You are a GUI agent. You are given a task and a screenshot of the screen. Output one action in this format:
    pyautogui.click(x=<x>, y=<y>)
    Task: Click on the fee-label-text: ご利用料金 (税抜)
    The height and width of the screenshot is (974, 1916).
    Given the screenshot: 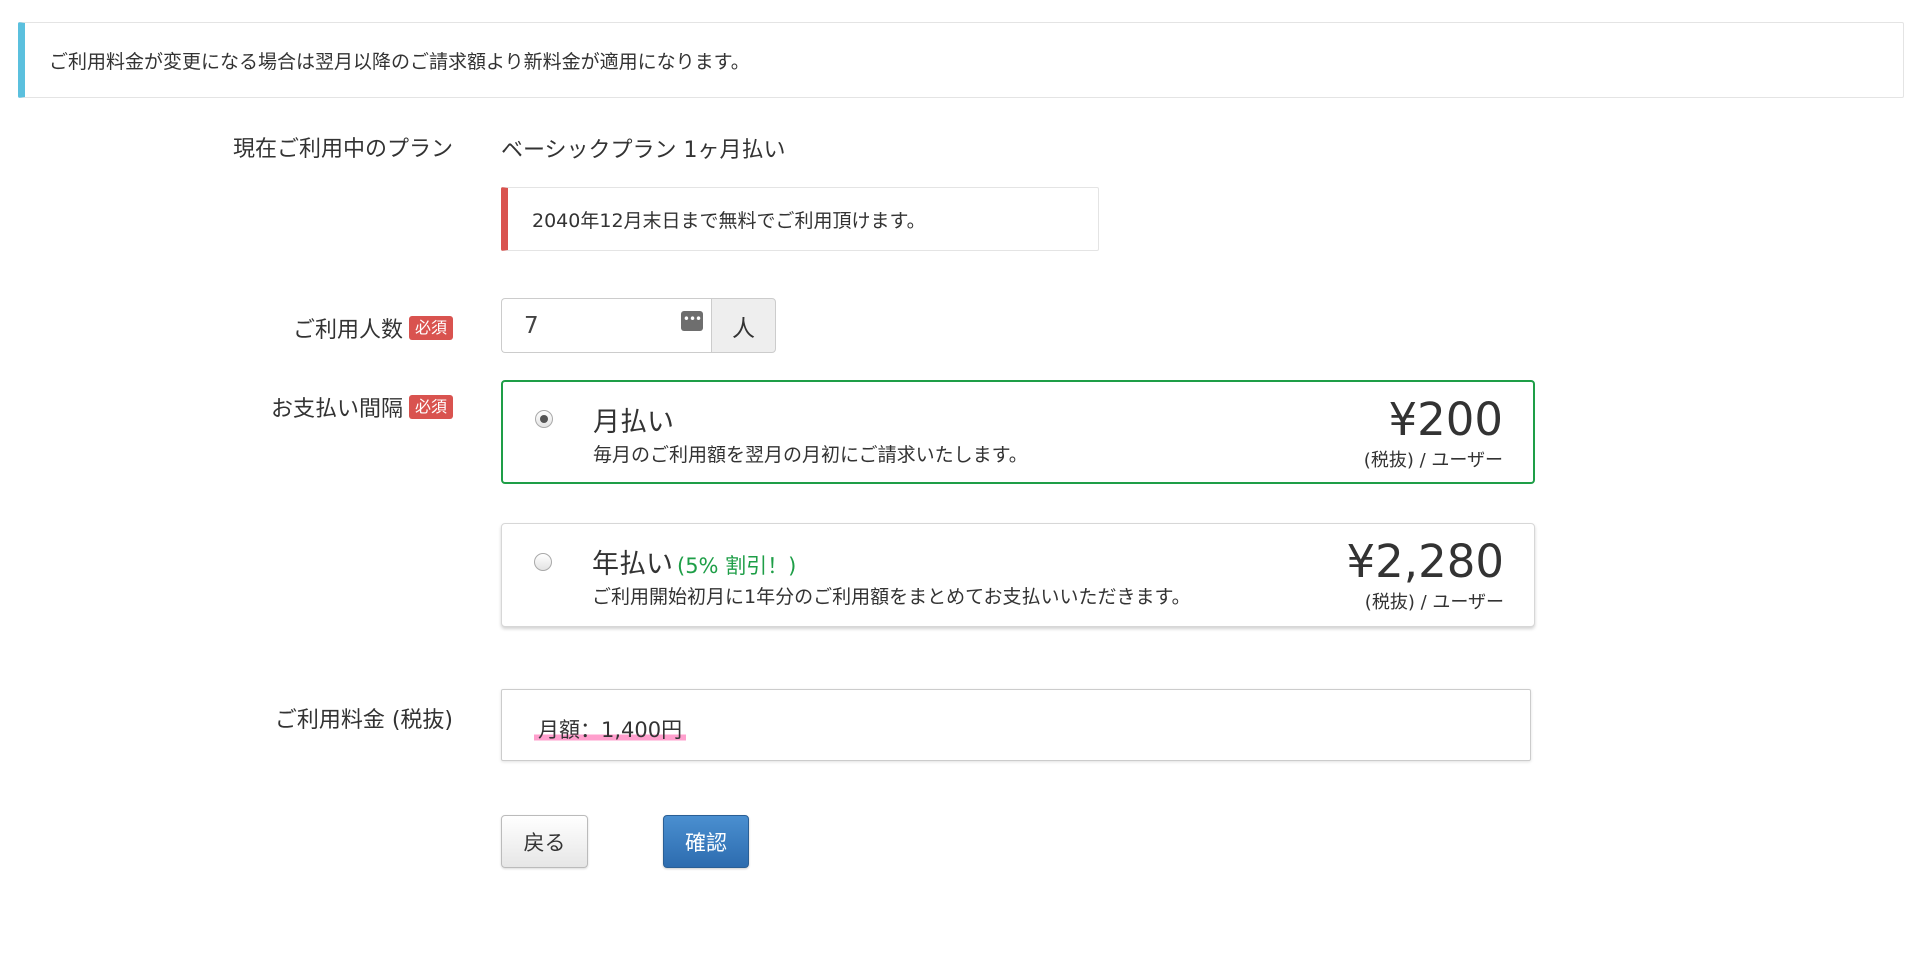 What is the action you would take?
    pyautogui.click(x=363, y=720)
    